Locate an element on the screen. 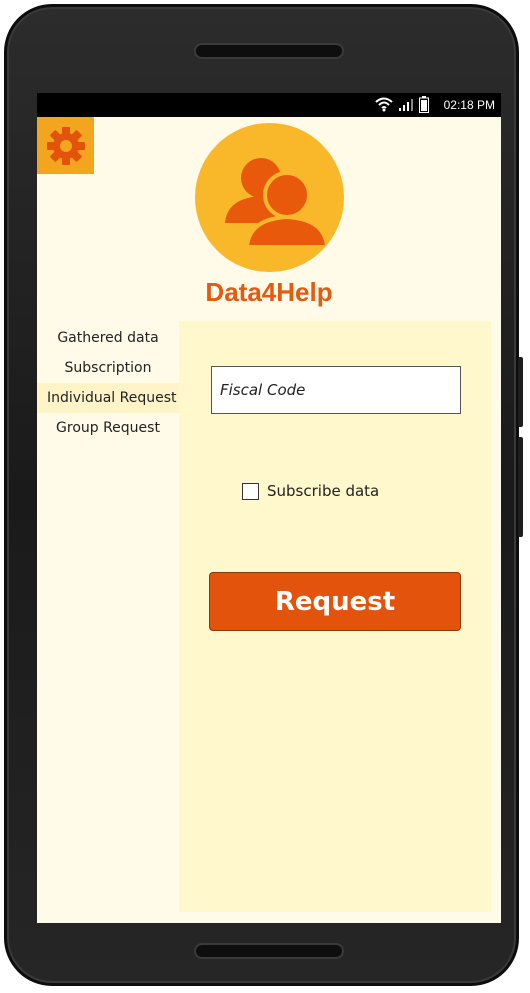 The width and height of the screenshot is (530, 993). status-bar: 02:18 PM is located at coordinates (269, 105).